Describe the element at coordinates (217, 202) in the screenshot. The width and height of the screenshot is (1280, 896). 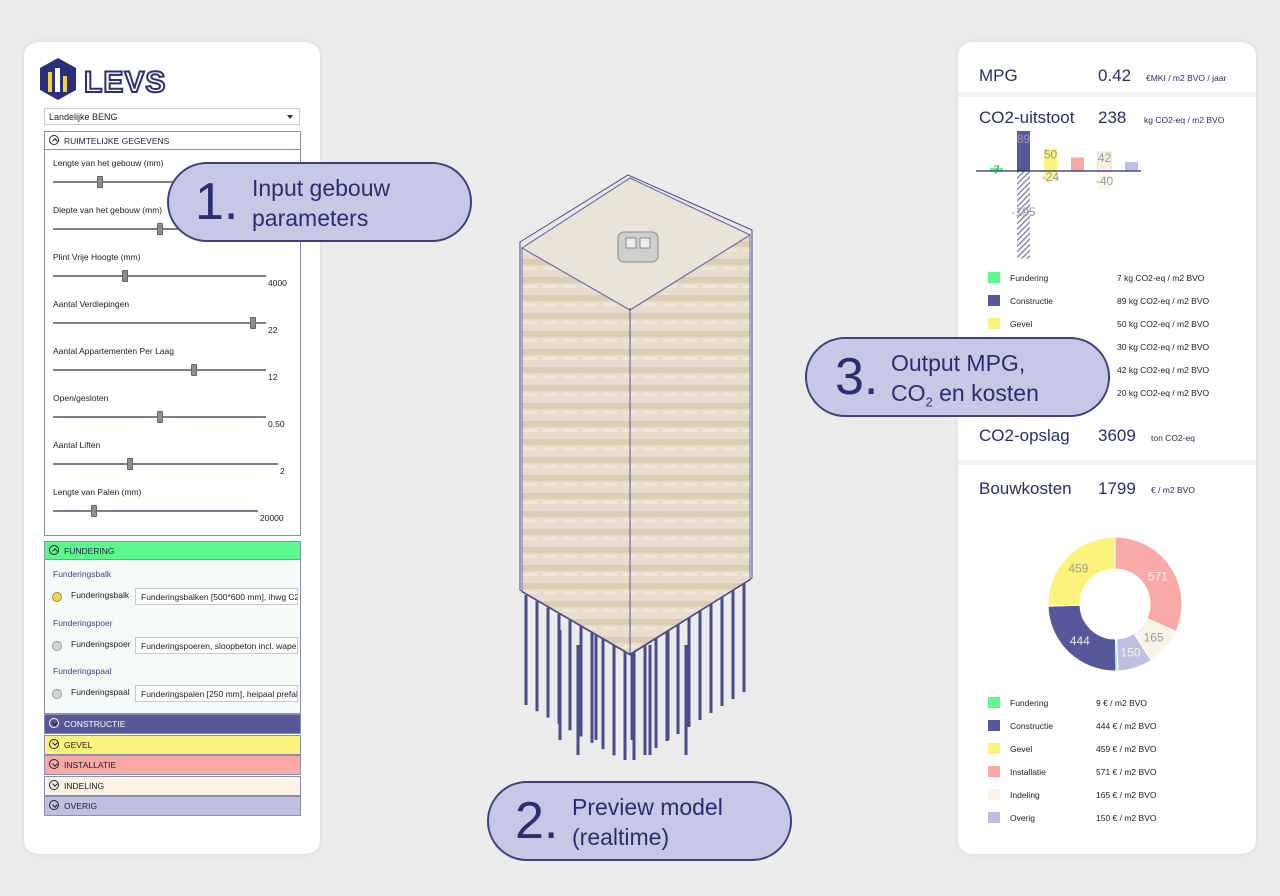
I see `callout-number: 1.` at that location.